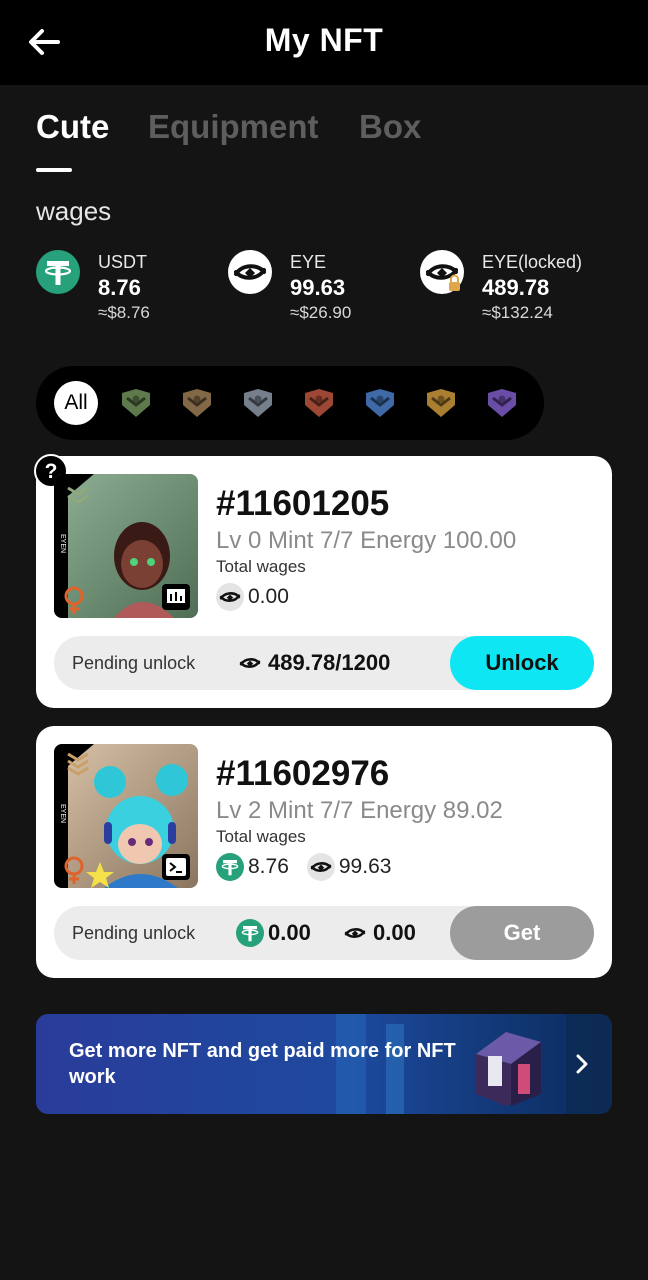 The image size is (648, 1280). I want to click on nft-stats: Lv 0 Mint 7/7 Energy 100.00, so click(366, 540).